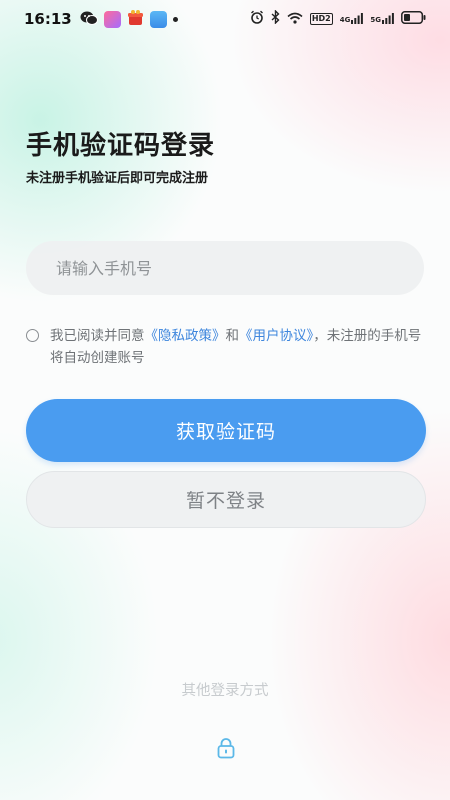  What do you see at coordinates (185, 336) in the screenshot?
I see `privacy-policy-link: 《隐私政策》` at bounding box center [185, 336].